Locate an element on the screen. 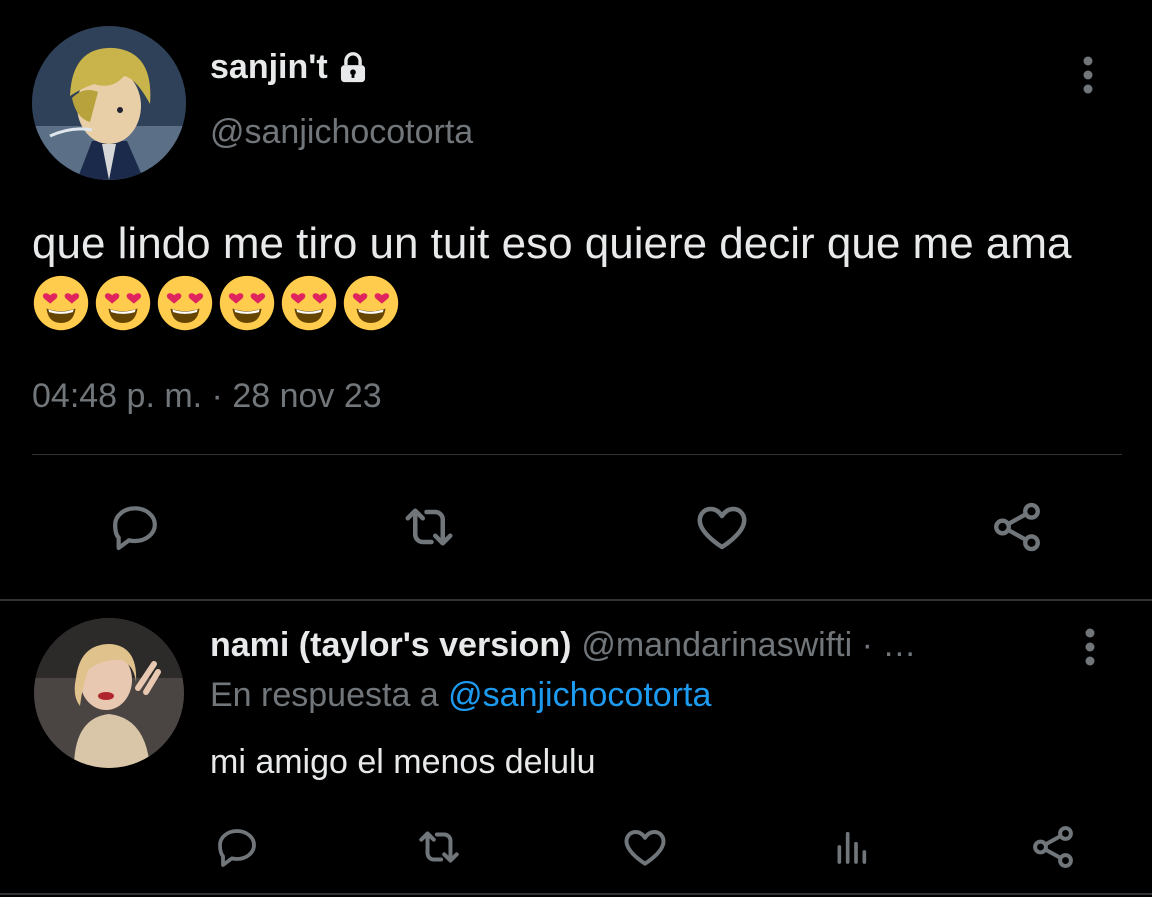 Image resolution: width=1152 pixels, height=897 pixels. like-button is located at coordinates (722, 527).